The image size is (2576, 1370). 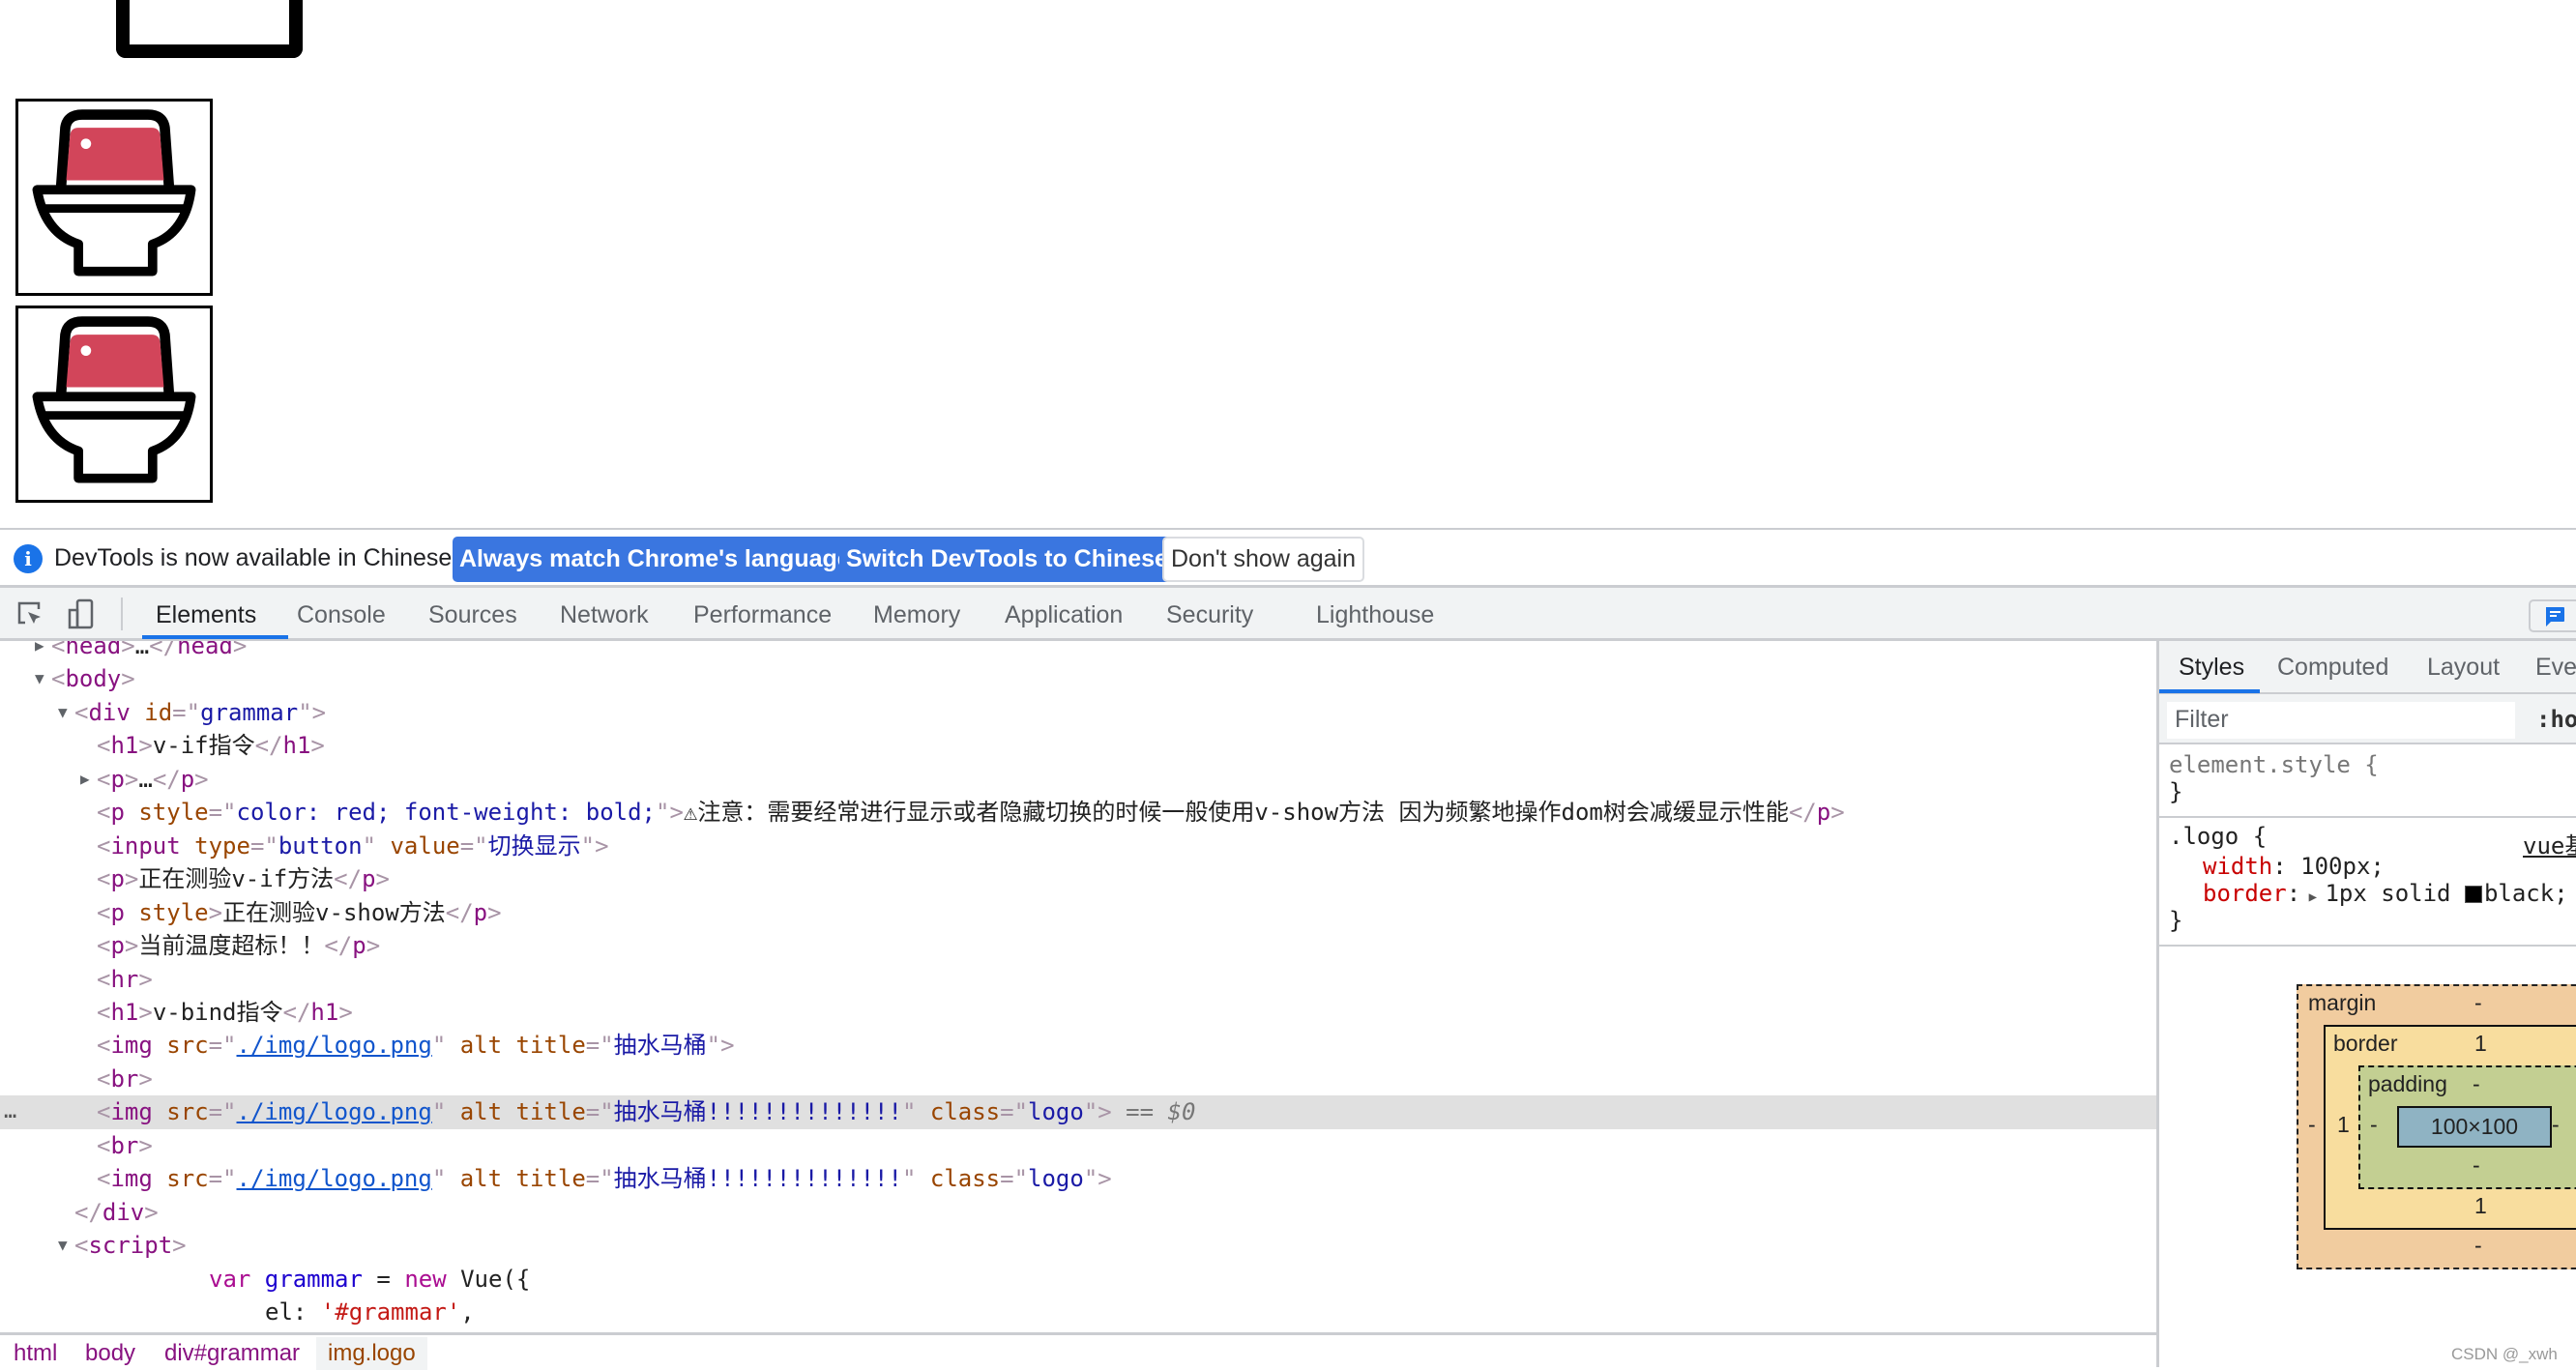 I want to click on css-property-border: border: ▶ 1px solid black;, so click(x=2385, y=894).